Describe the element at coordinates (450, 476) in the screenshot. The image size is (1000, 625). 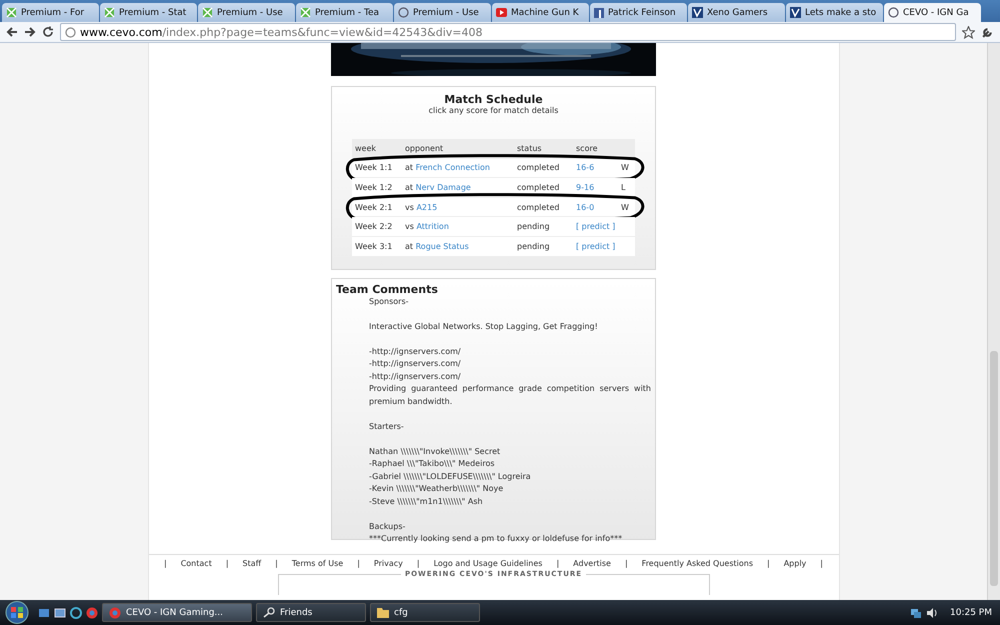
I see `comment-line: -Gabriel \\\\\\\"LOLDEFUSE\\\\\\\" Logreira` at that location.